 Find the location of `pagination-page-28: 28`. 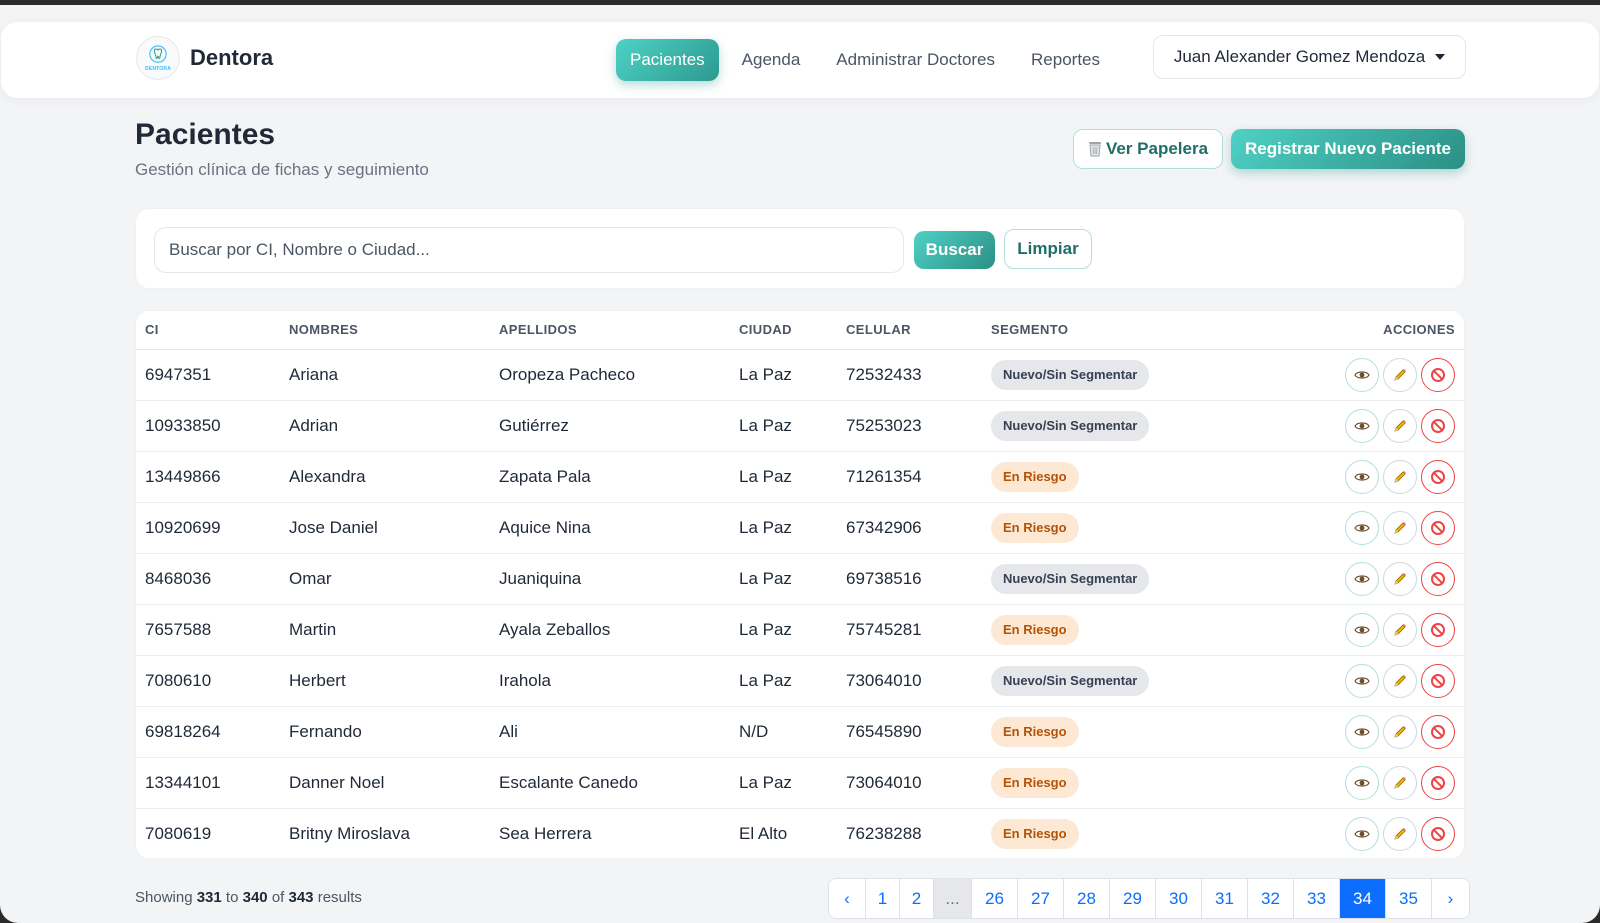

pagination-page-28: 28 is located at coordinates (1087, 898).